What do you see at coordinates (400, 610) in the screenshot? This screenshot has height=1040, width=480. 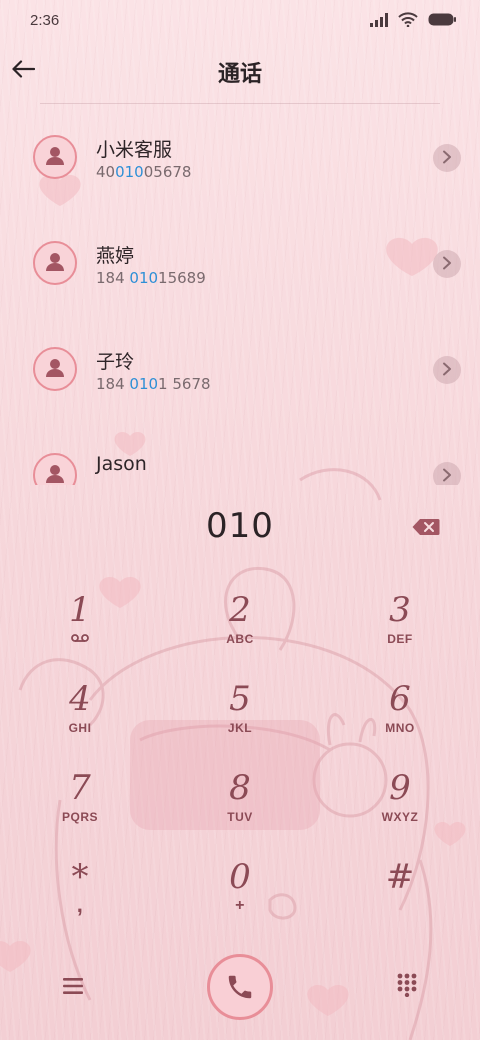 I see `key-digit: 3` at bounding box center [400, 610].